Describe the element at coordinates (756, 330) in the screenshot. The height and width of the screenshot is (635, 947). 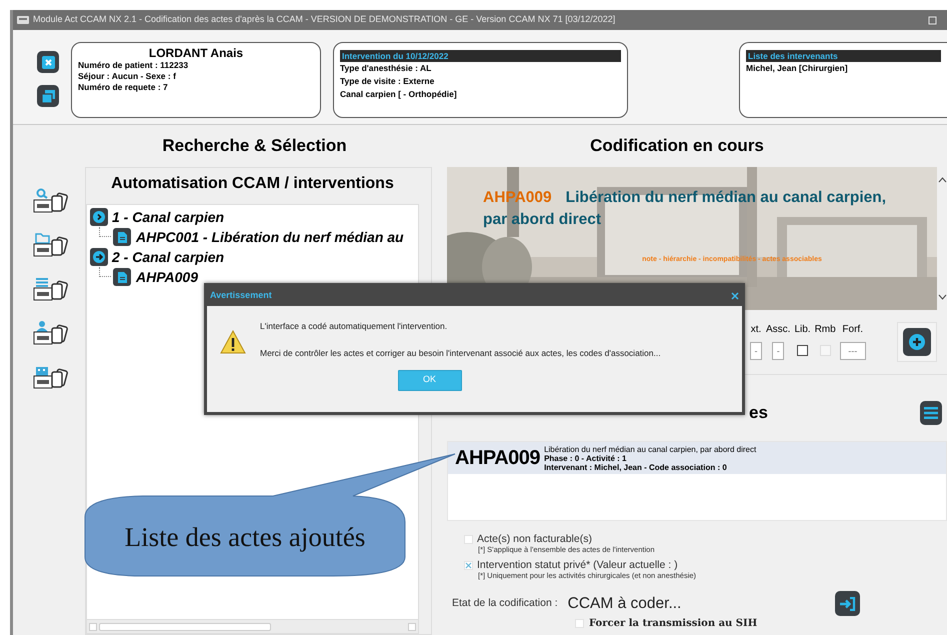
I see `field-label: xt.` at that location.